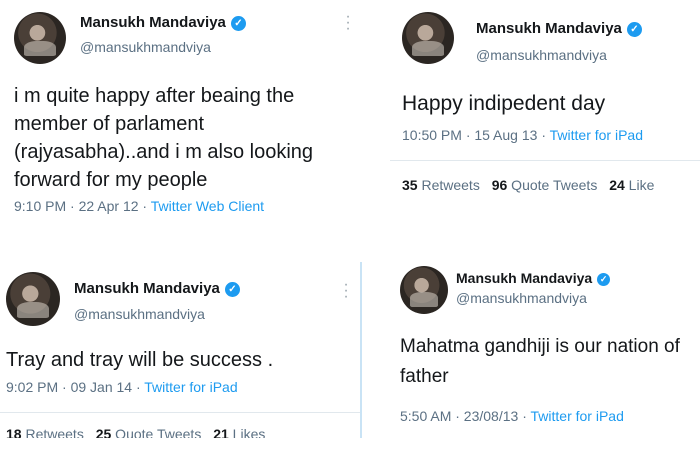 This screenshot has width=700, height=450. I want to click on timestamp-text: 10:50 PM · 15 Aug 13 ·, so click(476, 135).